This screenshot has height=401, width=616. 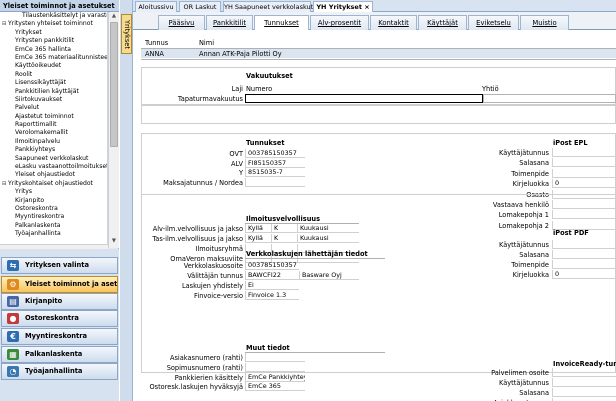 What do you see at coordinates (53, 41) in the screenshot?
I see `tree-item-yritysten-pankkitilit: Yritysten pankkitilit` at bounding box center [53, 41].